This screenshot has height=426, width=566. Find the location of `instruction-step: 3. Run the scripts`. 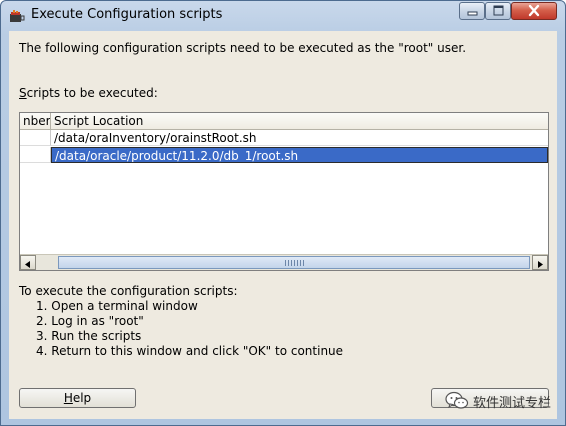

instruction-step: 3. Run the scripts is located at coordinates (89, 336).